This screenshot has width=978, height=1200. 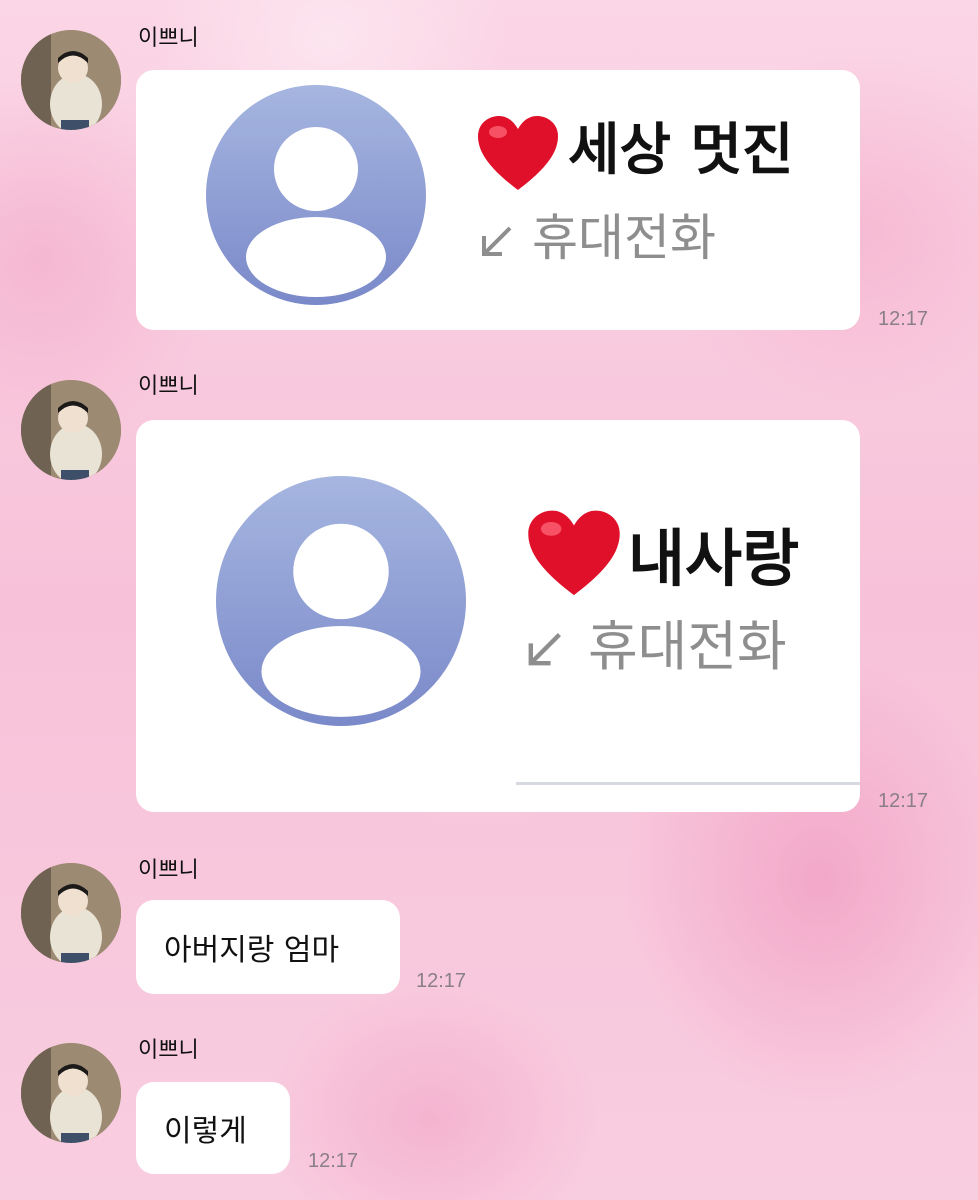 What do you see at coordinates (688, 783) in the screenshot?
I see `card-divider` at bounding box center [688, 783].